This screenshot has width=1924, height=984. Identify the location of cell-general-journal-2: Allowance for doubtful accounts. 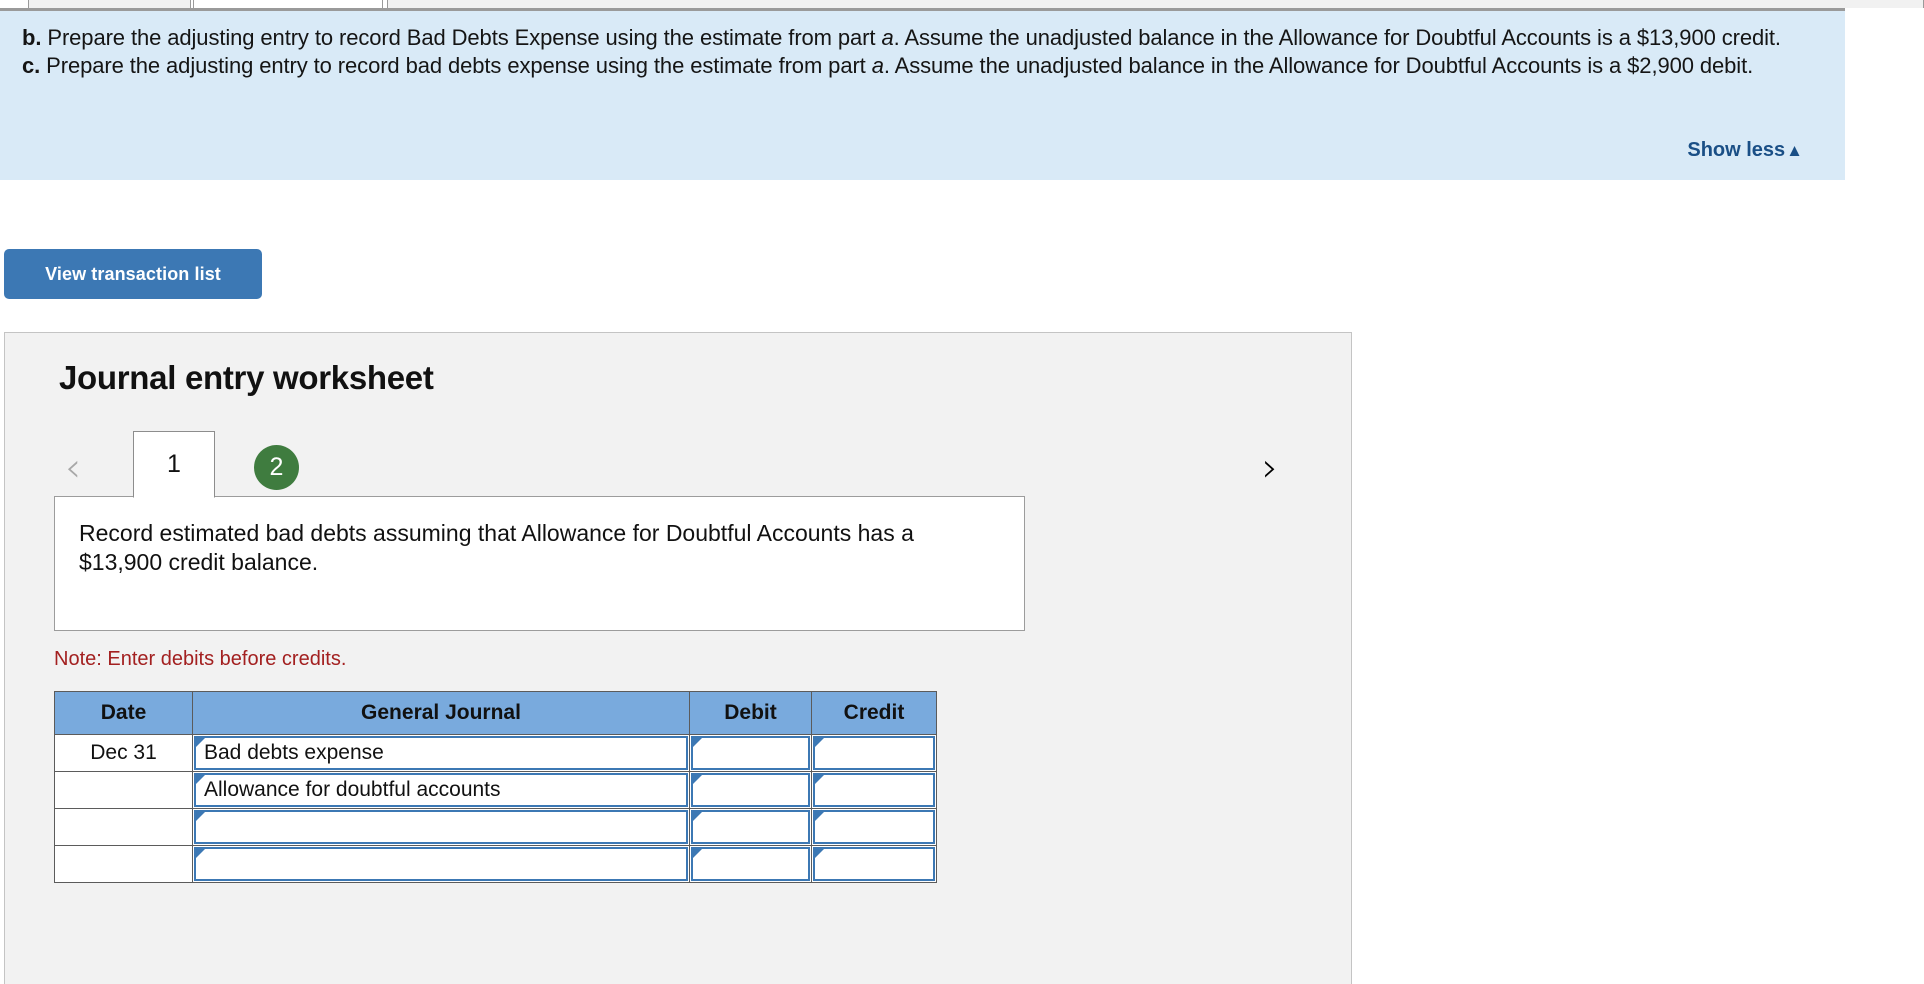
(441, 790).